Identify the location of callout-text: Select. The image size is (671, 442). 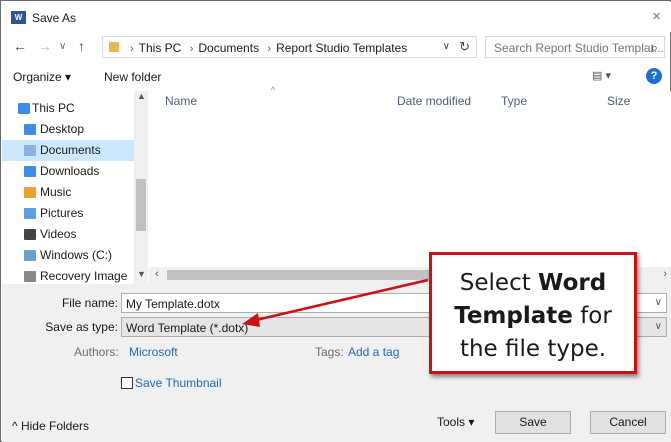
(499, 283).